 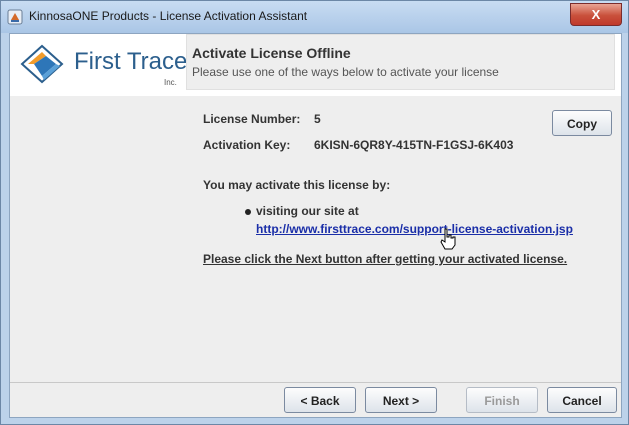 I want to click on license-number-label: License Number:, so click(x=252, y=119).